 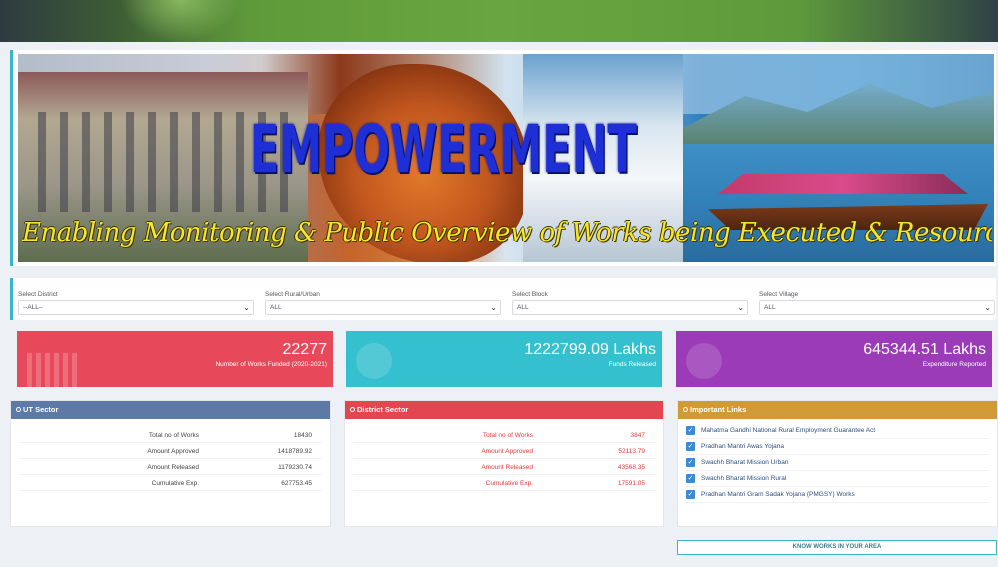 What do you see at coordinates (41, 409) in the screenshot?
I see `ut-sector-title: UT Sector` at bounding box center [41, 409].